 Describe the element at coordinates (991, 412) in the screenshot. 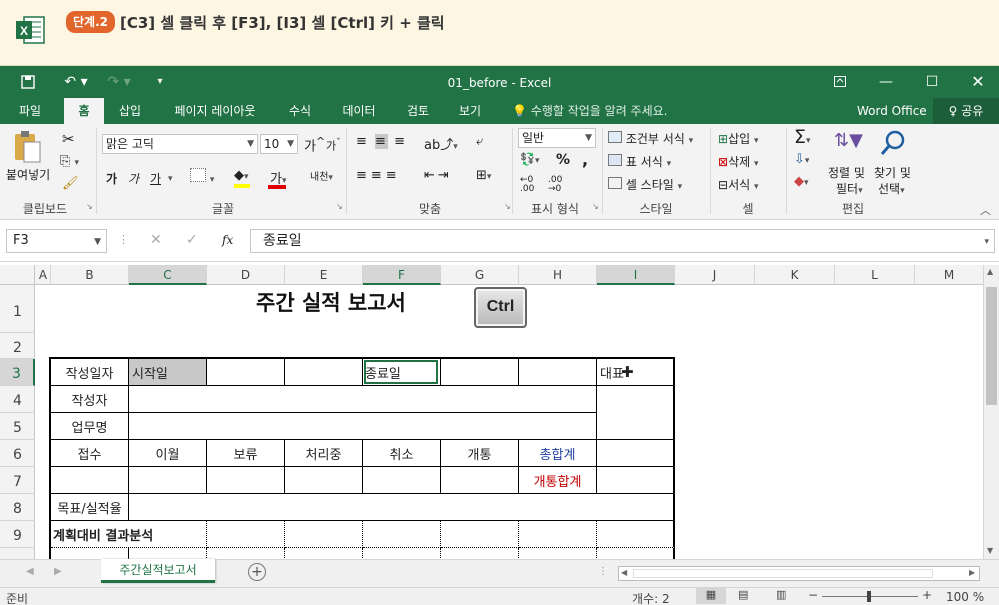

I see `vertical-scrollbar: ▲ ▼` at that location.